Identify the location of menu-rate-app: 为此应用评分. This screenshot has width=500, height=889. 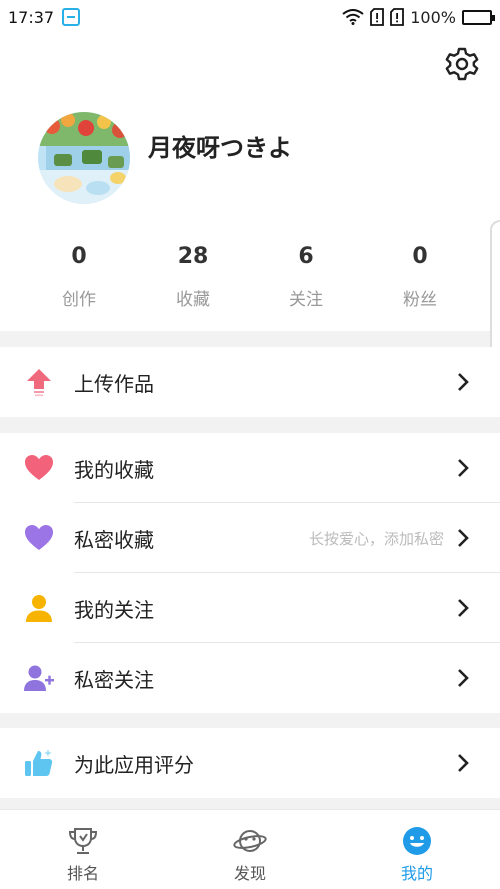
(250, 763).